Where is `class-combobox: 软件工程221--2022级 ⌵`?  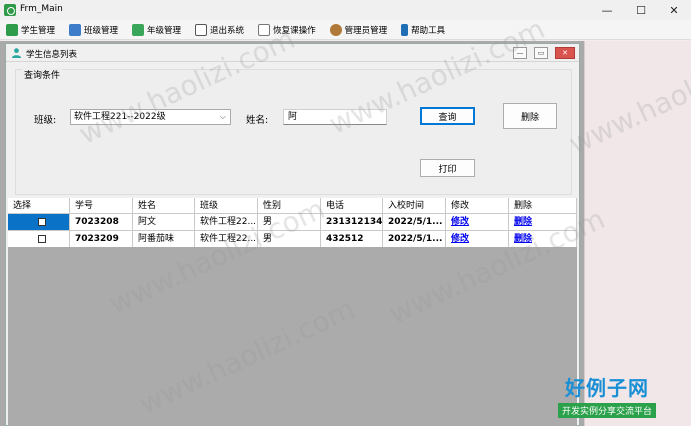 class-combobox: 软件工程221--2022级 ⌵ is located at coordinates (150, 117).